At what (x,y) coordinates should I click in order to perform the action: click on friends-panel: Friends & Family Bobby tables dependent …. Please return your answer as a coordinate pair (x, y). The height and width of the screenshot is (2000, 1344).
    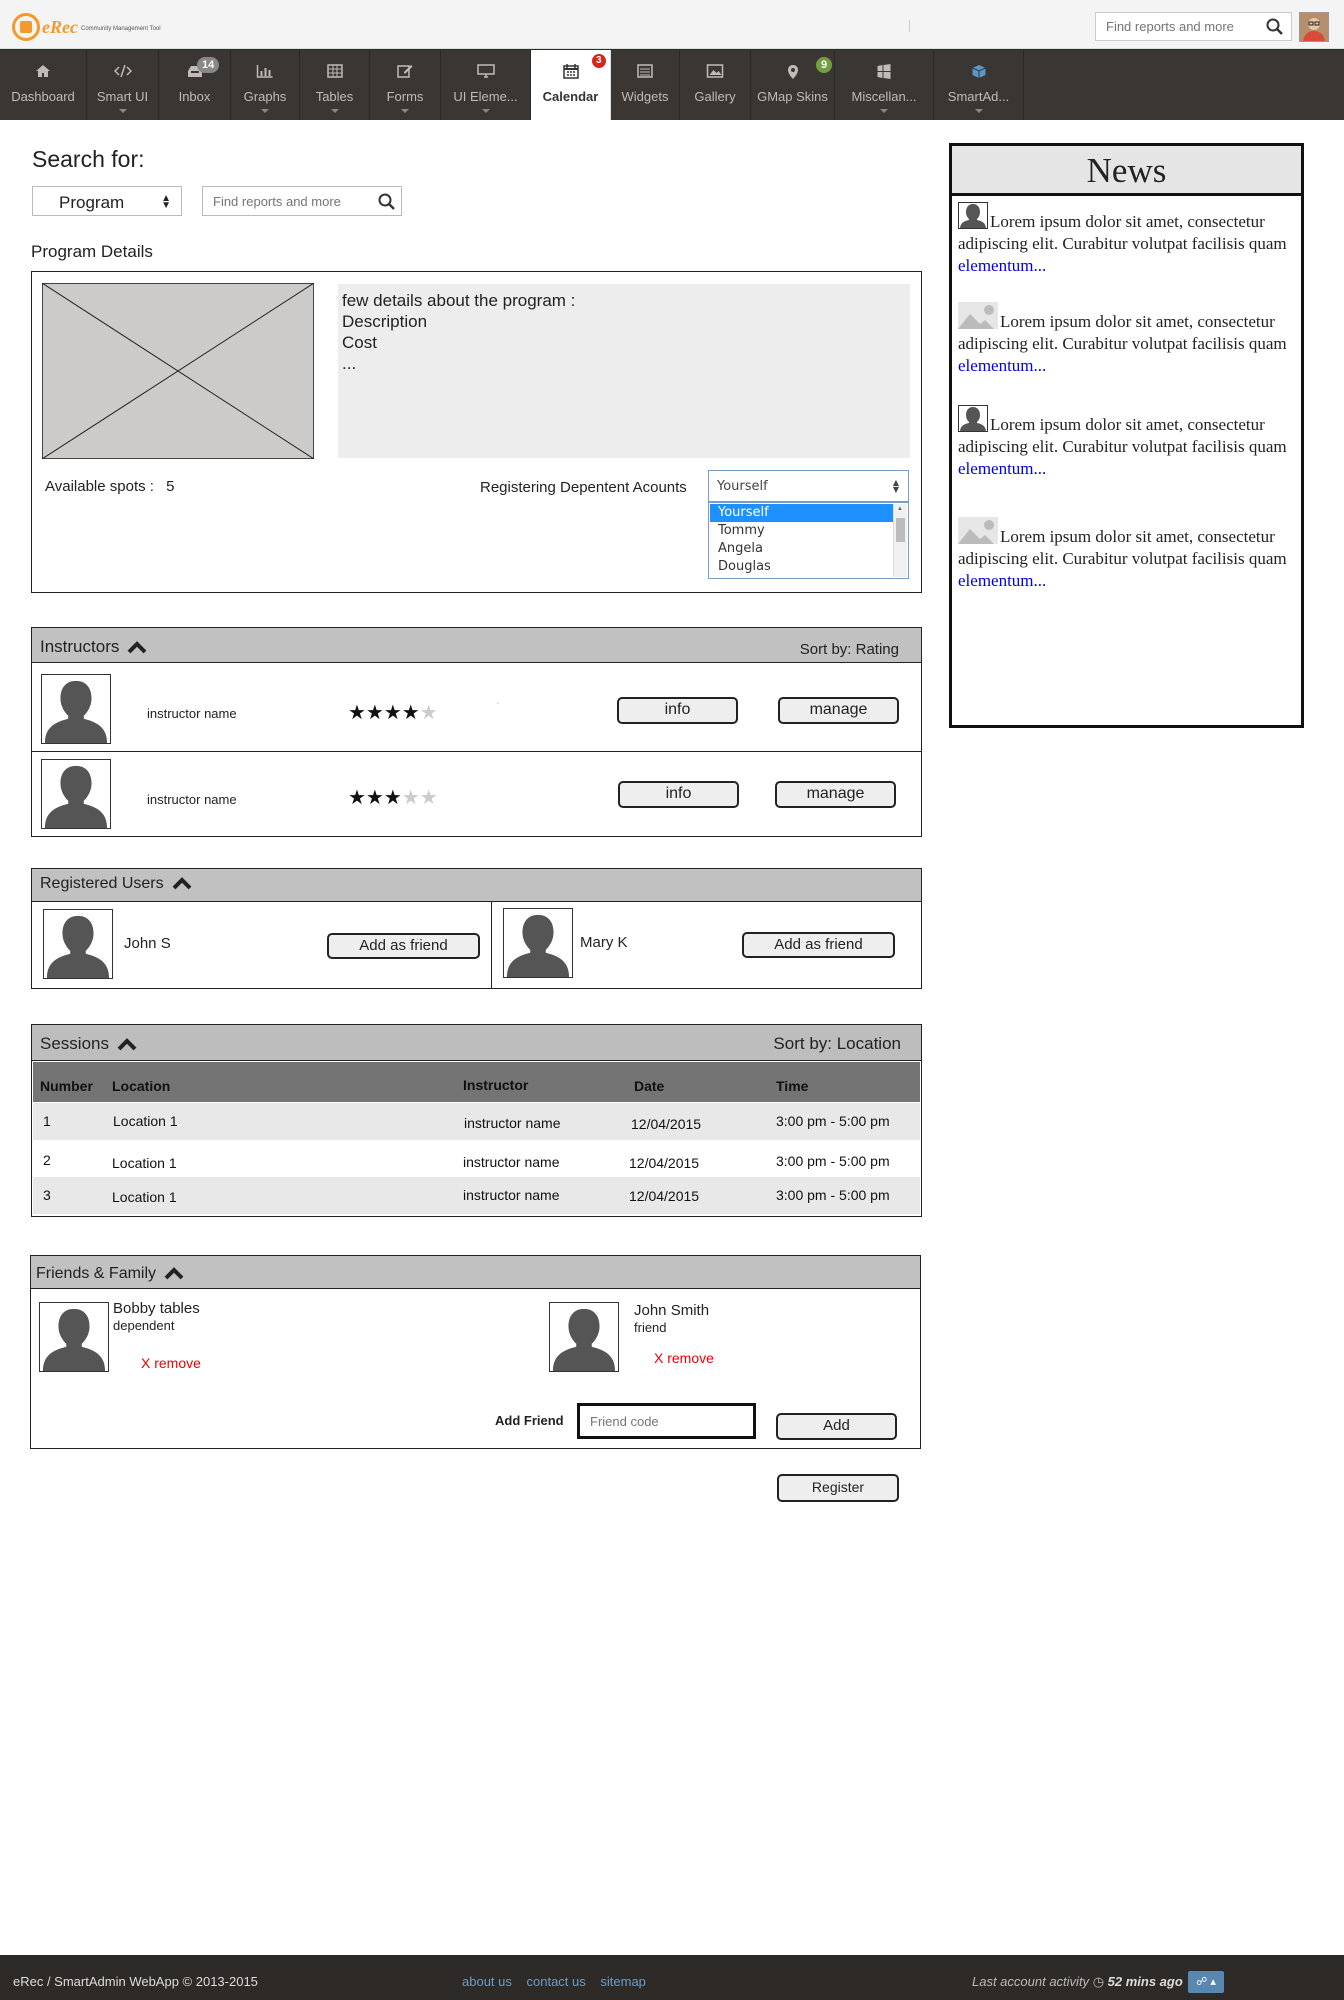
    Looking at the image, I should click on (475, 1352).